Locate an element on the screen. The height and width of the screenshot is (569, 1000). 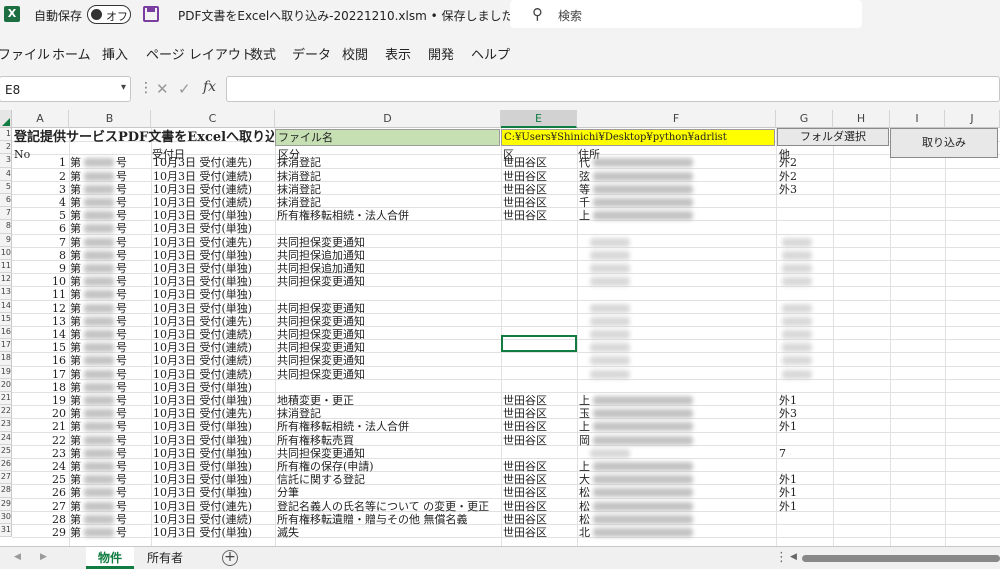
cell-no: 19 is located at coordinates (39, 400).